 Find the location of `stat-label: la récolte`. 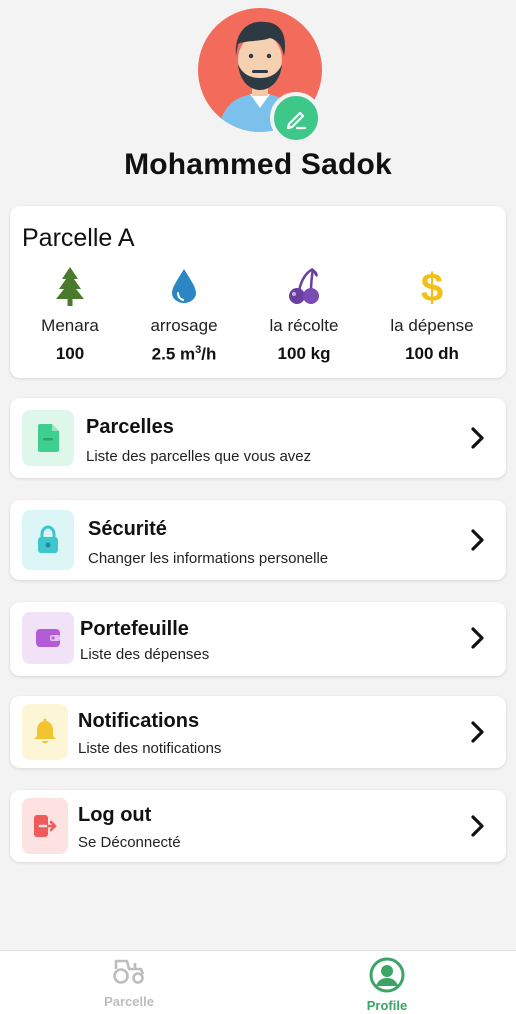

stat-label: la récolte is located at coordinates (304, 325).